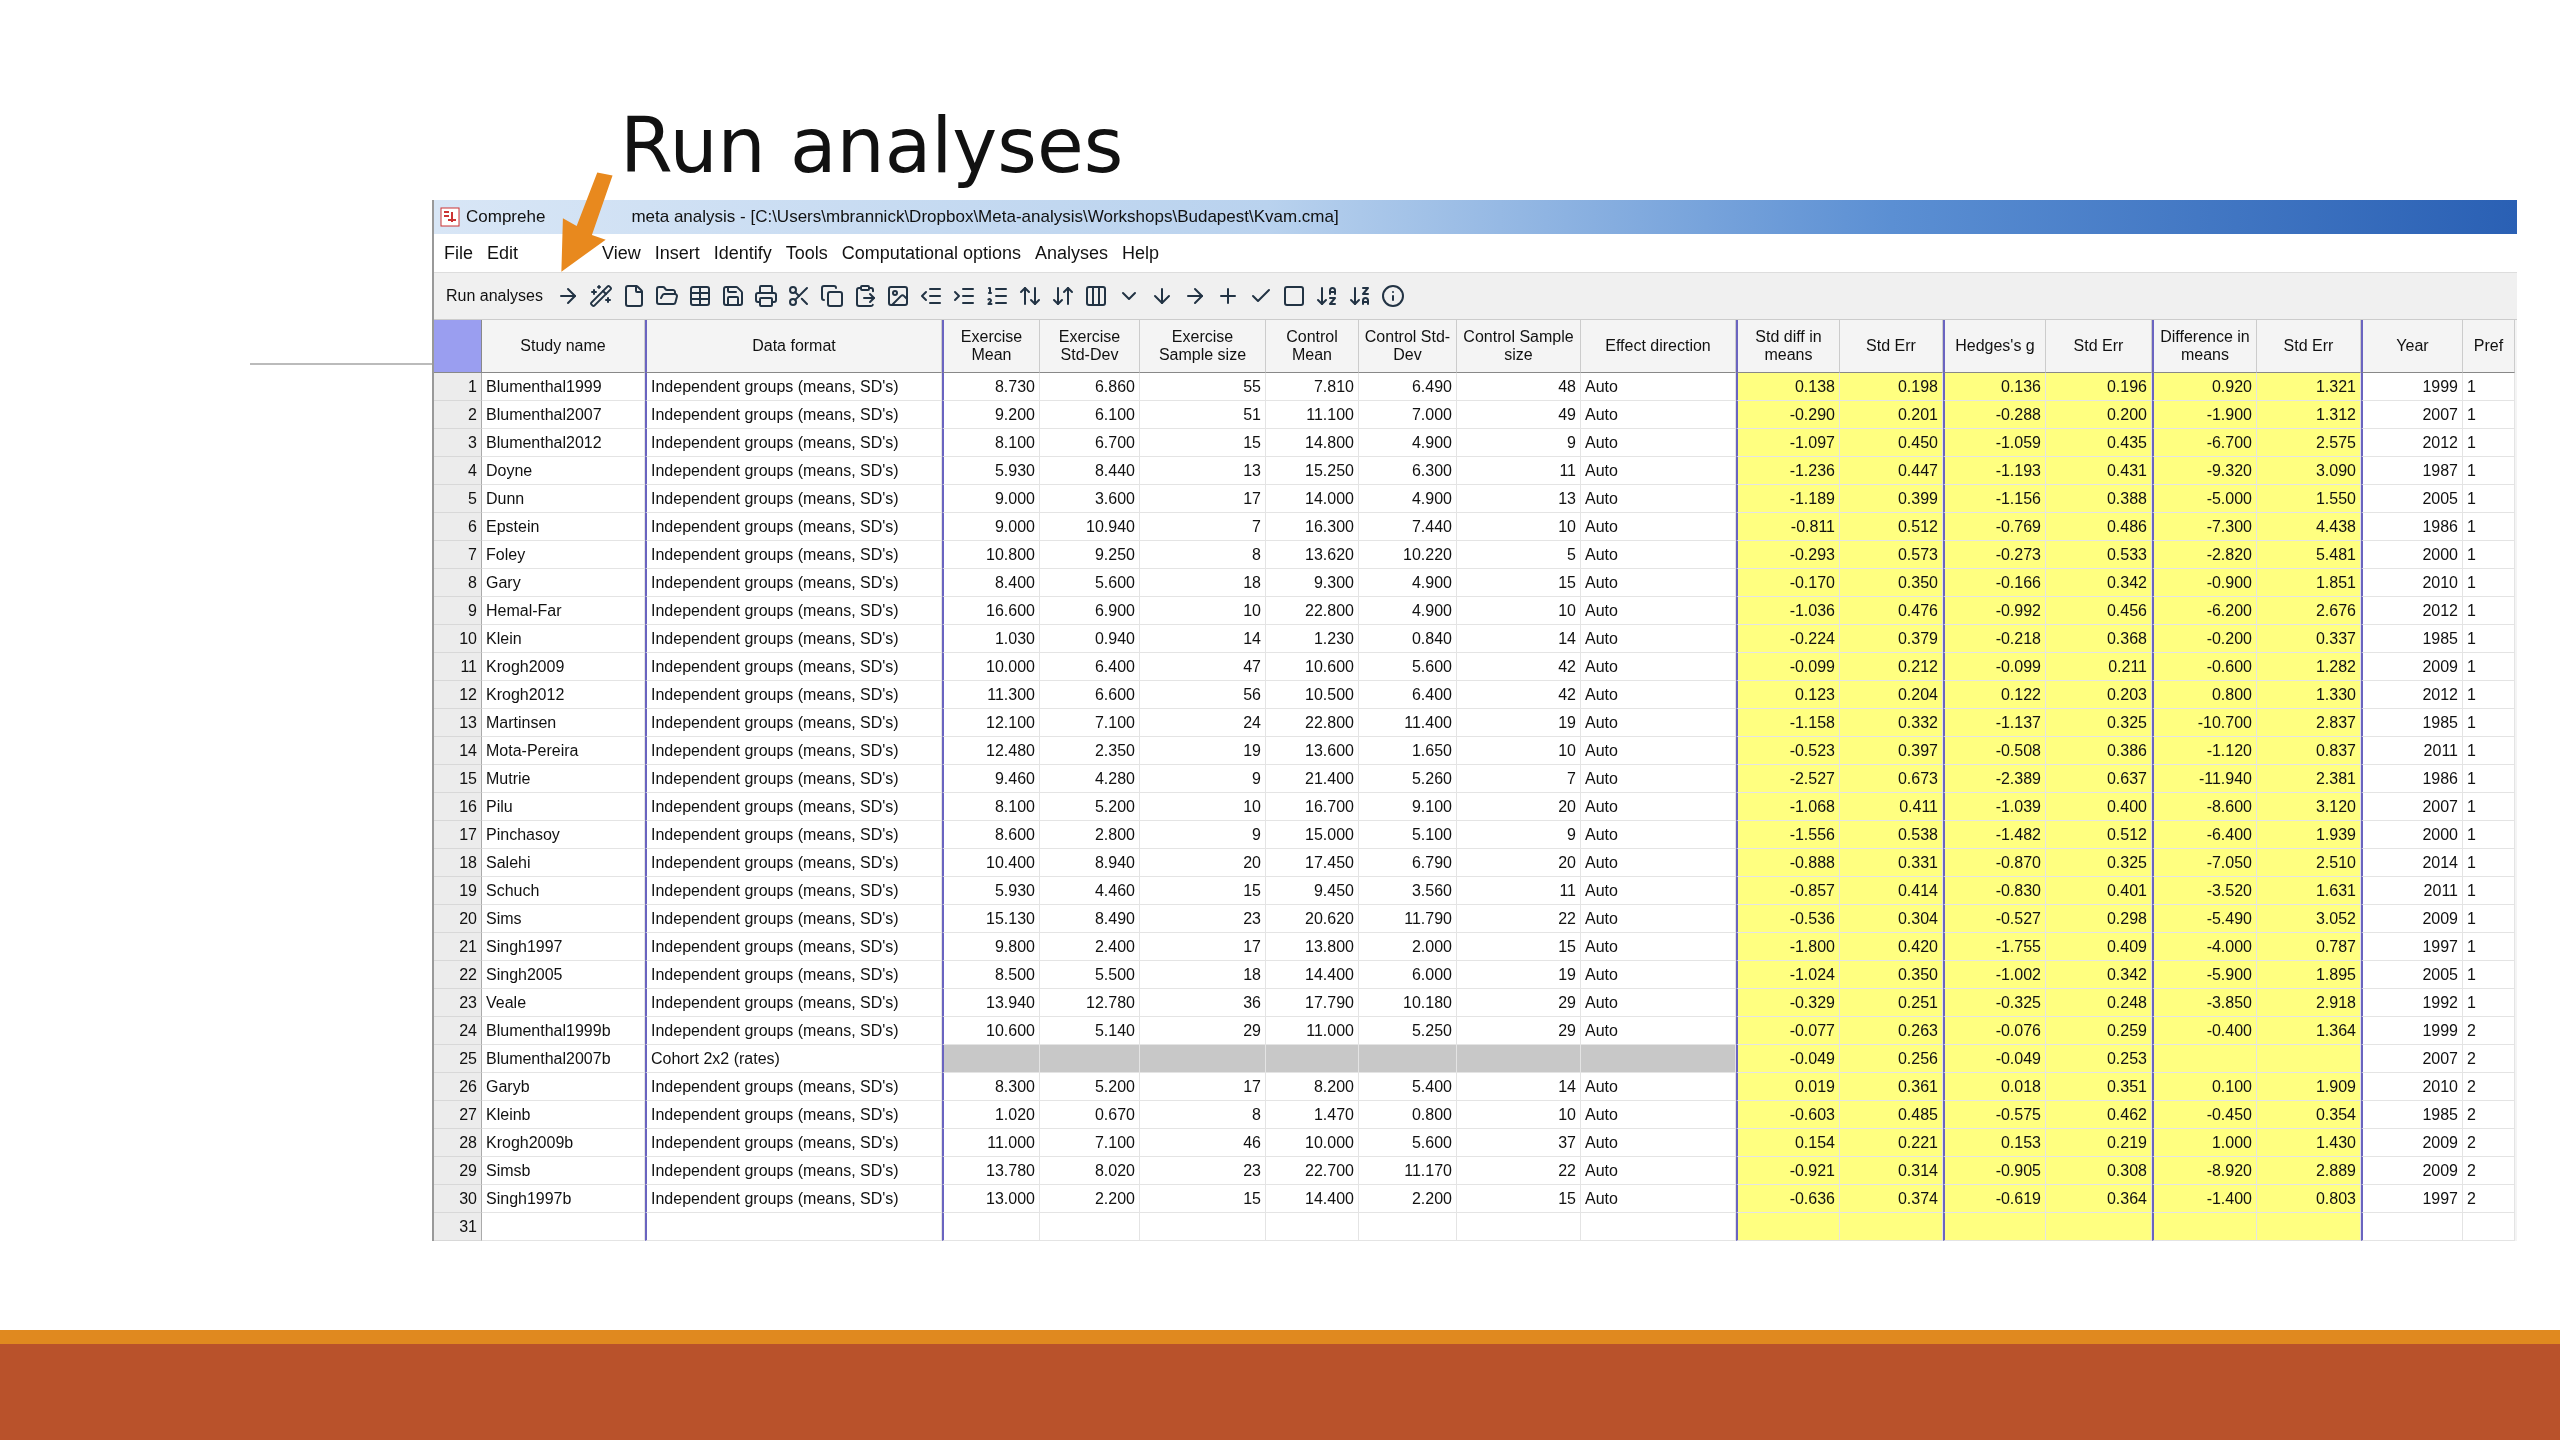  Describe the element at coordinates (1788, 346) in the screenshot. I see `column-header: Std diff in means` at that location.